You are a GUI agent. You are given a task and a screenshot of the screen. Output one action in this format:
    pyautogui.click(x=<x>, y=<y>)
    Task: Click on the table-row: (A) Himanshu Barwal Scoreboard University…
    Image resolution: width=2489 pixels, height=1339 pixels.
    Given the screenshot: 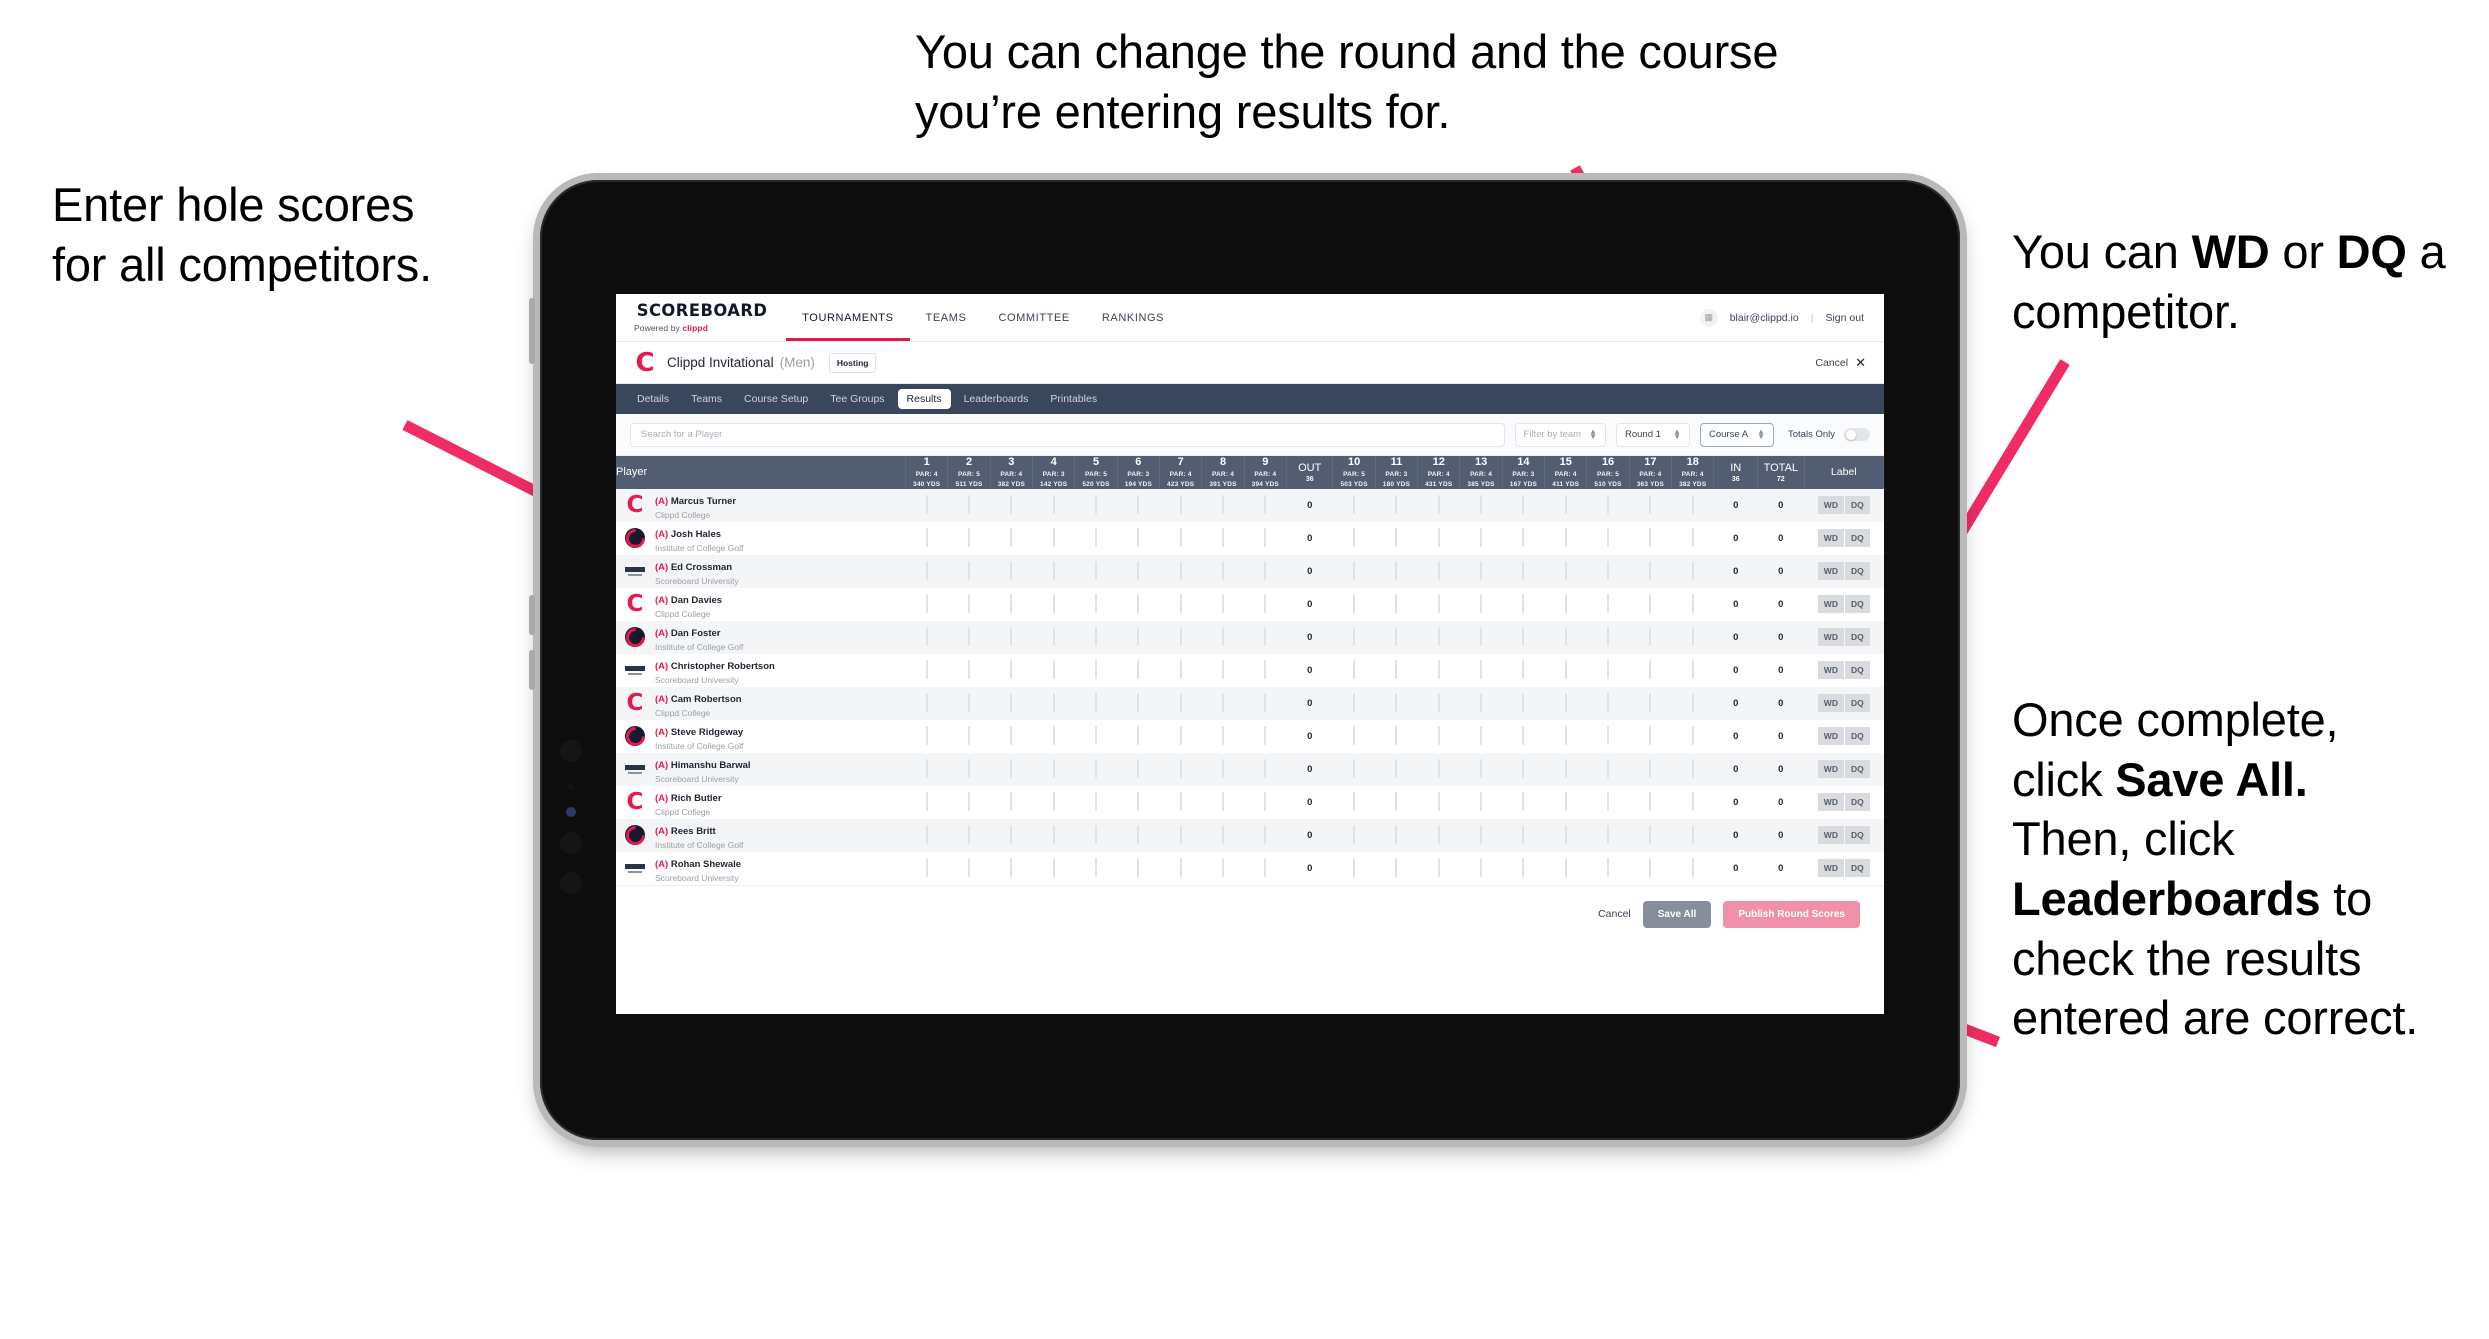 What is the action you would take?
    pyautogui.click(x=1250, y=769)
    